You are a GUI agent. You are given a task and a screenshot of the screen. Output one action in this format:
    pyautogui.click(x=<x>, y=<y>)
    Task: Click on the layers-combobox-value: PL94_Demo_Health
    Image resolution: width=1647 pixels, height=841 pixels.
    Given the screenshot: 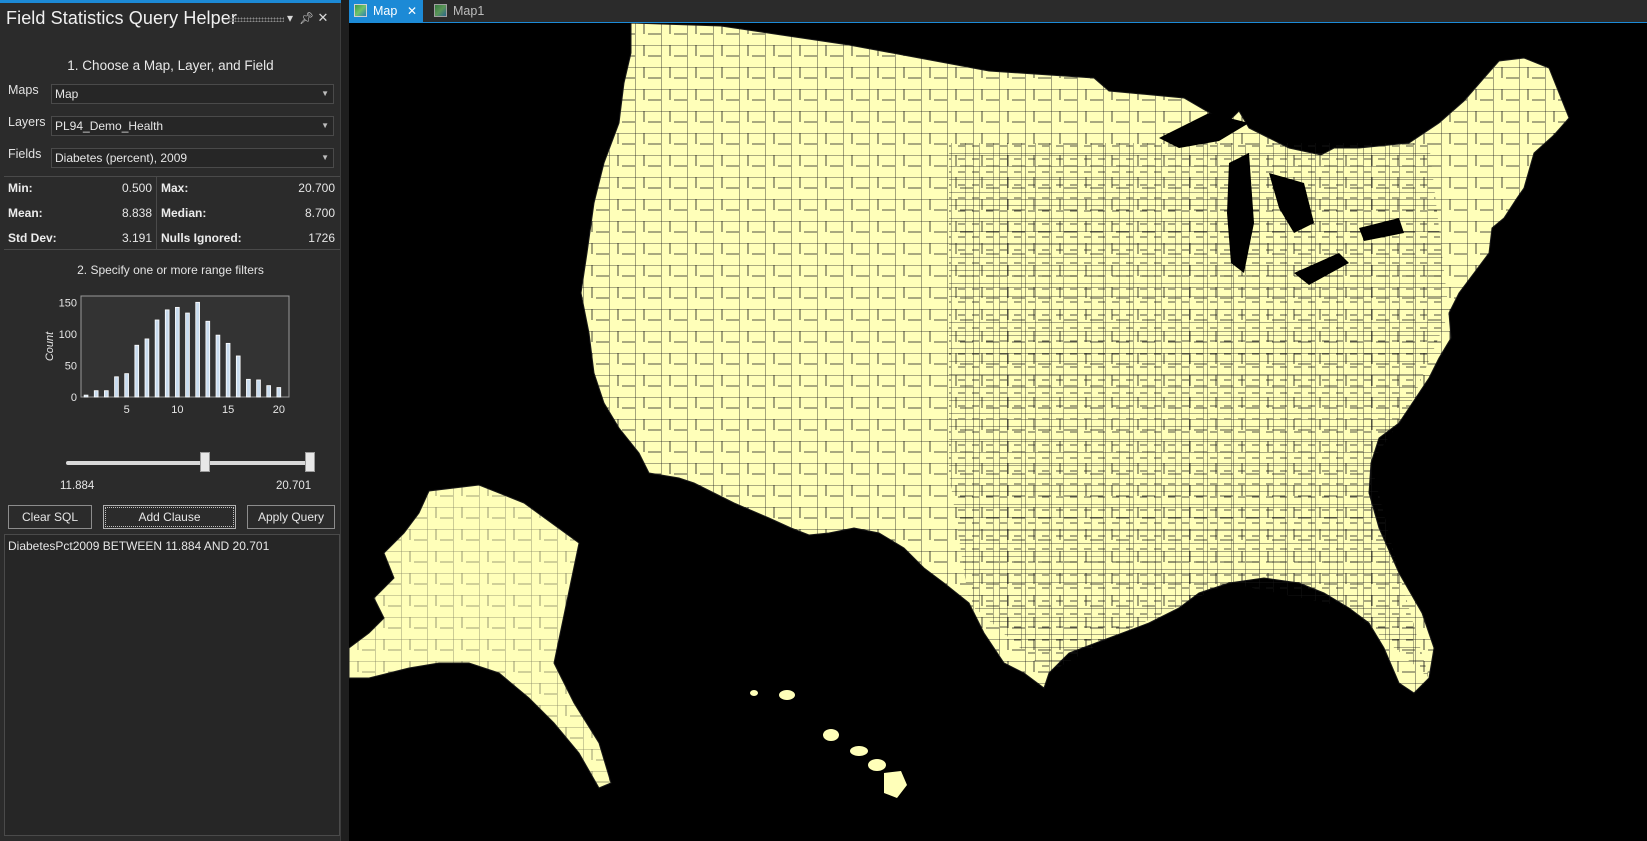 What is the action you would take?
    pyautogui.click(x=109, y=126)
    